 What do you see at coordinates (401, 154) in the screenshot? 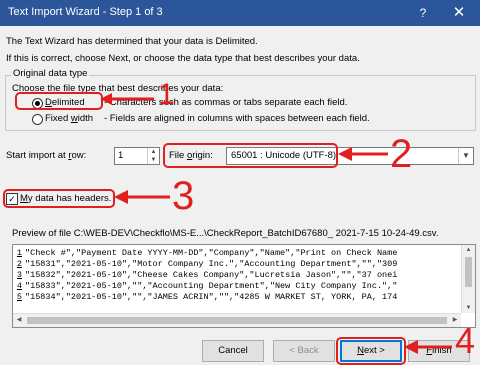
I see `annotation-number-2: 2` at bounding box center [401, 154].